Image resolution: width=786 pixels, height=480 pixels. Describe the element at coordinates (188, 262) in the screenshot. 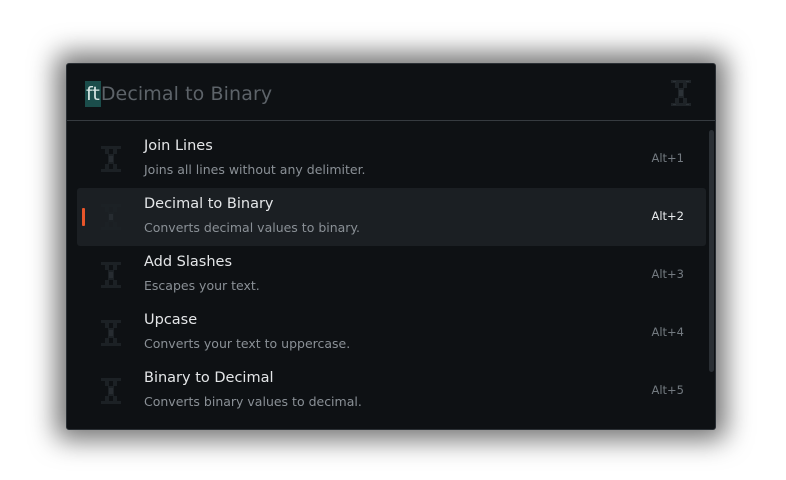

I see `command-title: Add Slashes` at that location.